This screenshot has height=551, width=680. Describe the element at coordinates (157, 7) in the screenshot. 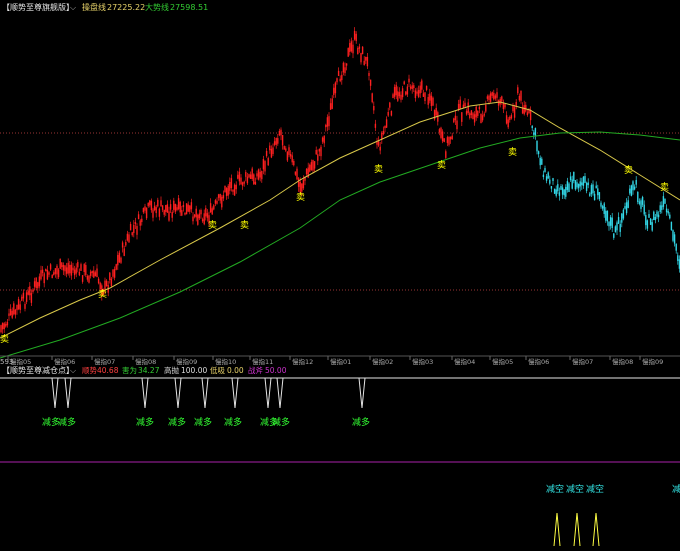

I see `trend-line-label: 大势线` at that location.